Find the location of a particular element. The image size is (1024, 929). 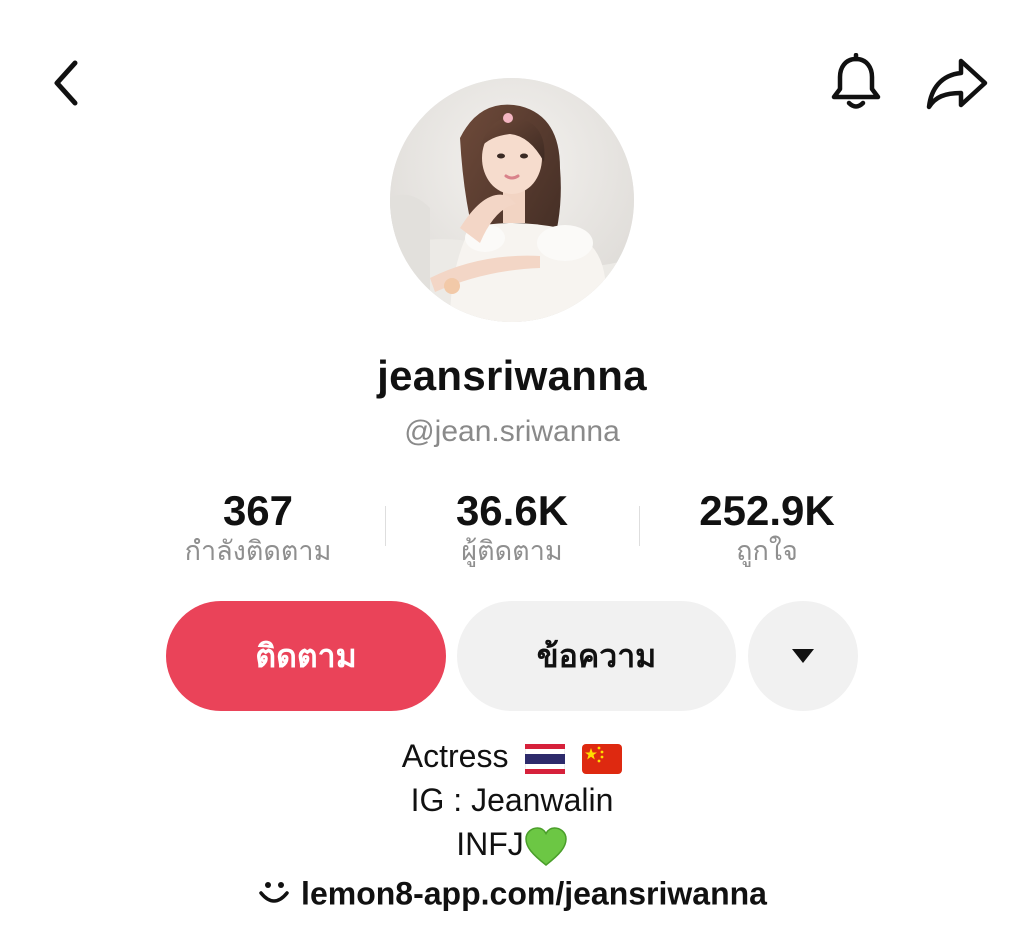

share-arrow-icon is located at coordinates (957, 84).